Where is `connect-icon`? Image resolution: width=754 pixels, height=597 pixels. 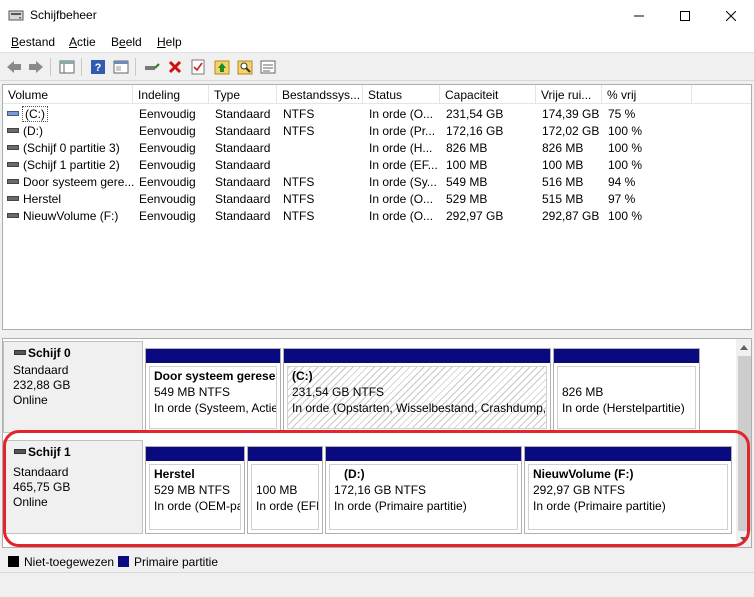
connect-icon is located at coordinates (152, 66).